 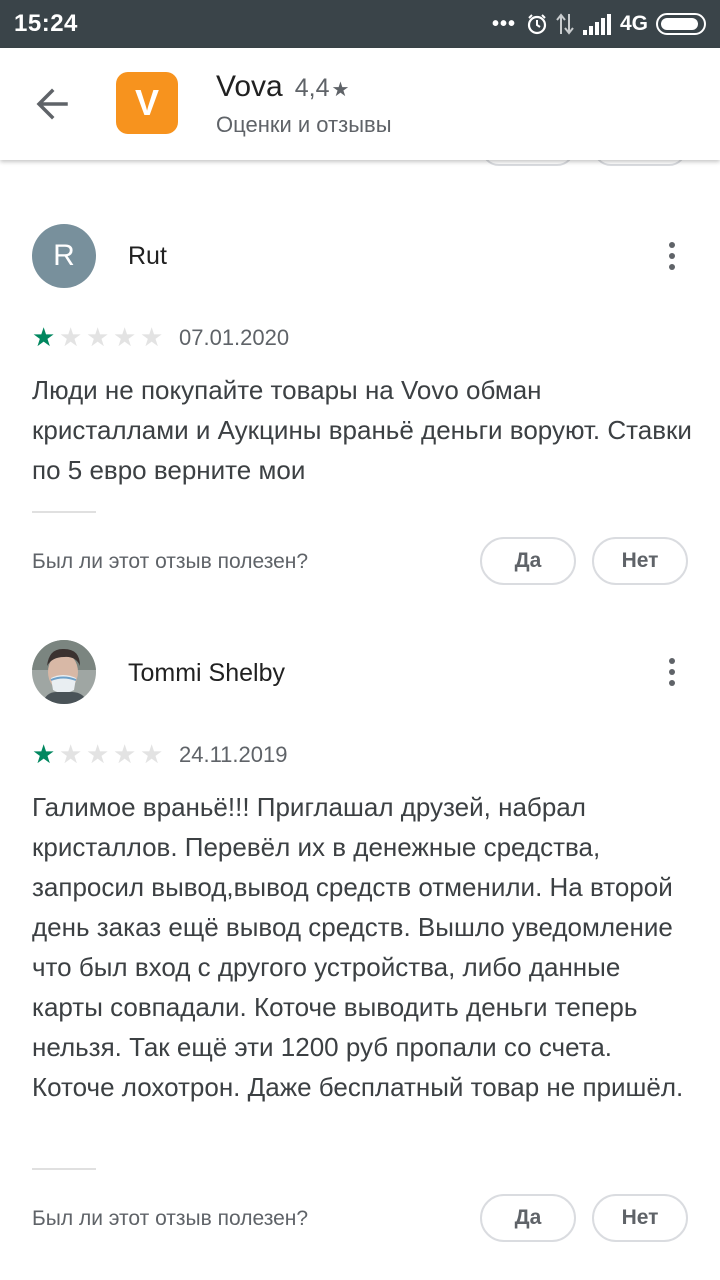 I want to click on review-date: 07.01.2020, so click(x=234, y=337).